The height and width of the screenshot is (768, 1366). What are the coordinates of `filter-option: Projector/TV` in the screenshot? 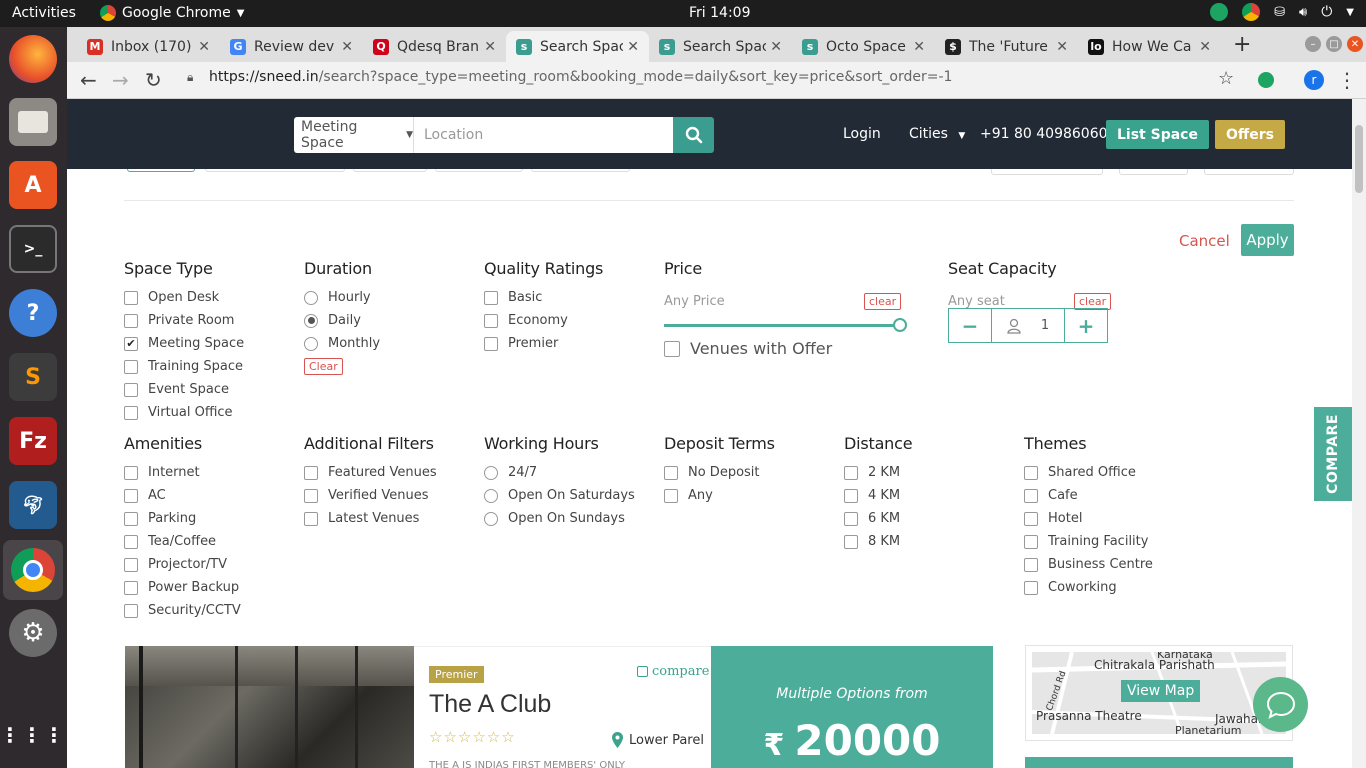 It's located at (182, 564).